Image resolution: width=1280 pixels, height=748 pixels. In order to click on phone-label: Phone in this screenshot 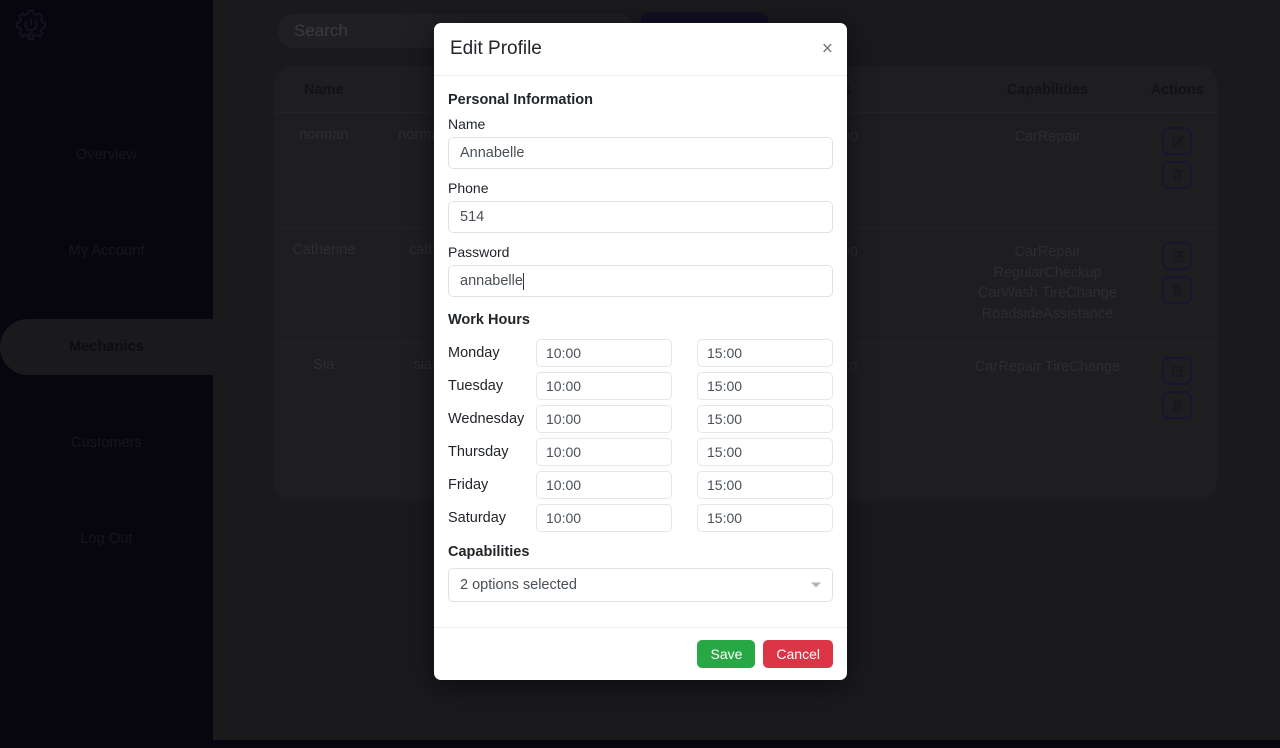, I will do `click(468, 188)`.